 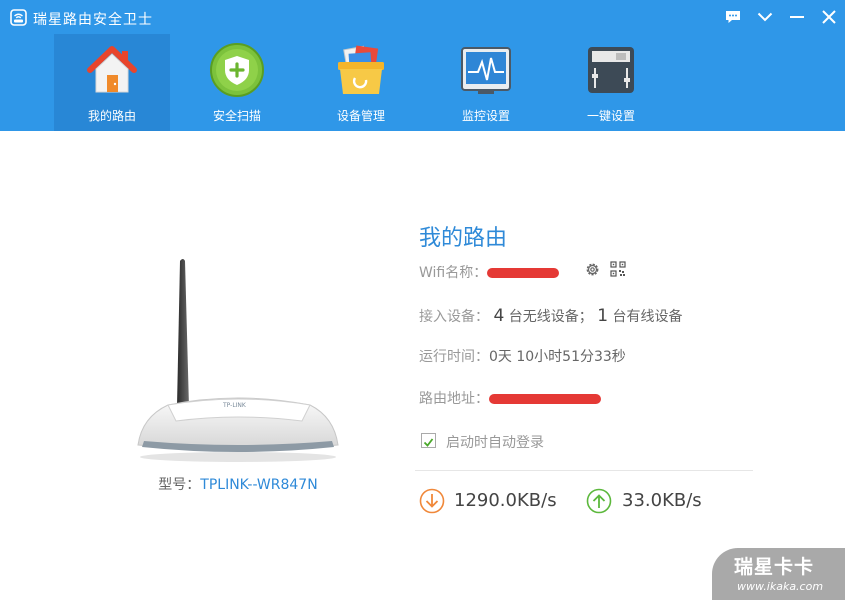 What do you see at coordinates (112, 69) in the screenshot?
I see `home-icon` at bounding box center [112, 69].